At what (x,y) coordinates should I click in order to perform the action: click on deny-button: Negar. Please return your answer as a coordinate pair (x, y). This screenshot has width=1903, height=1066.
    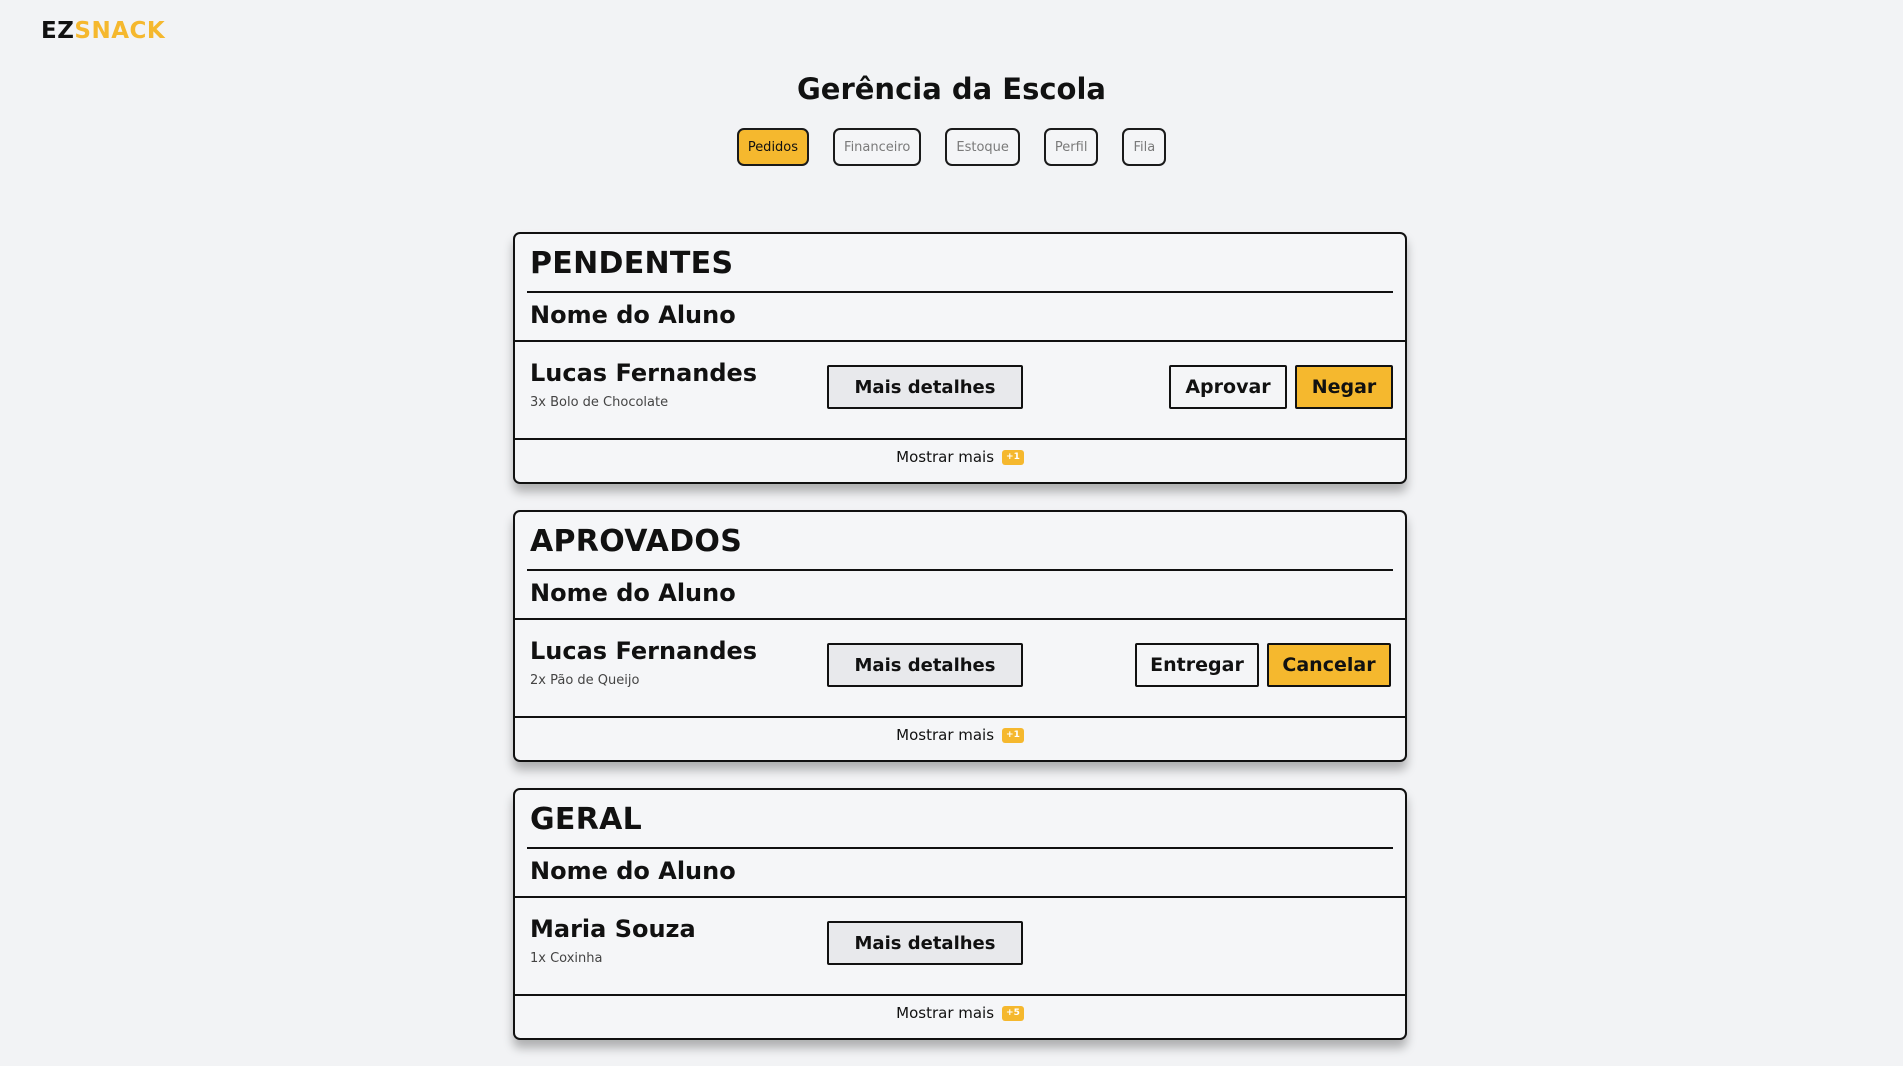
    Looking at the image, I should click on (1344, 387).